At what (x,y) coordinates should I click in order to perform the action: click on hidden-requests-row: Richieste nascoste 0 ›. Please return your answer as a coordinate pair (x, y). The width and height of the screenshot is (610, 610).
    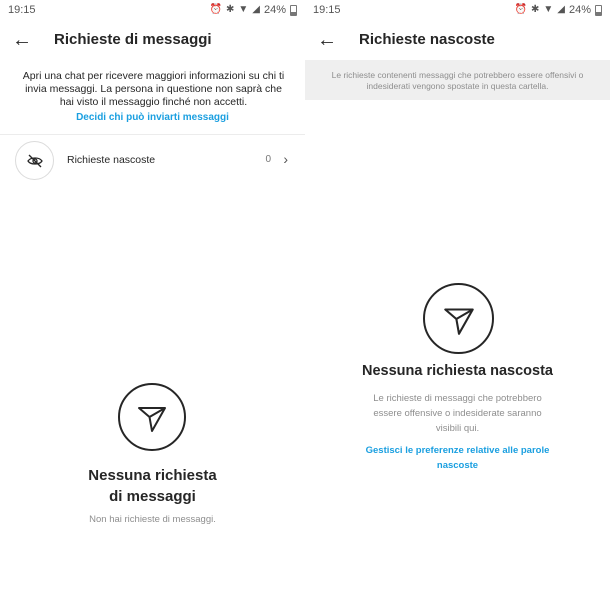
    Looking at the image, I should click on (152, 160).